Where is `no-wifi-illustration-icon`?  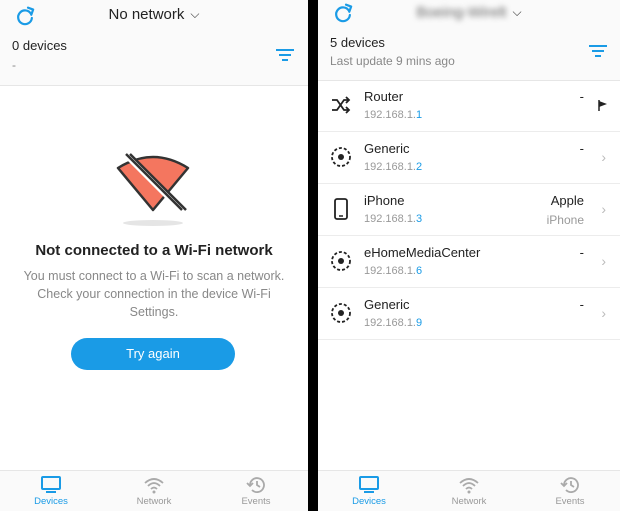
no-wifi-illustration-icon is located at coordinates (153, 188).